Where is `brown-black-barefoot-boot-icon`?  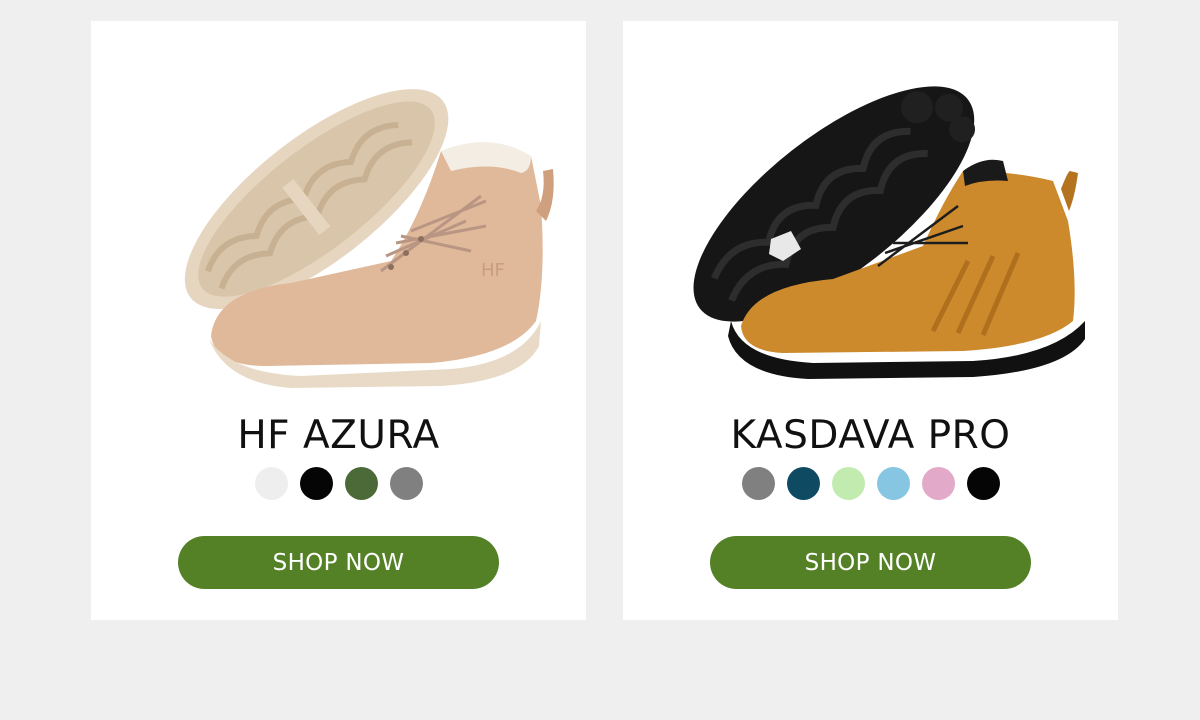 brown-black-barefoot-boot-icon is located at coordinates (889, 232).